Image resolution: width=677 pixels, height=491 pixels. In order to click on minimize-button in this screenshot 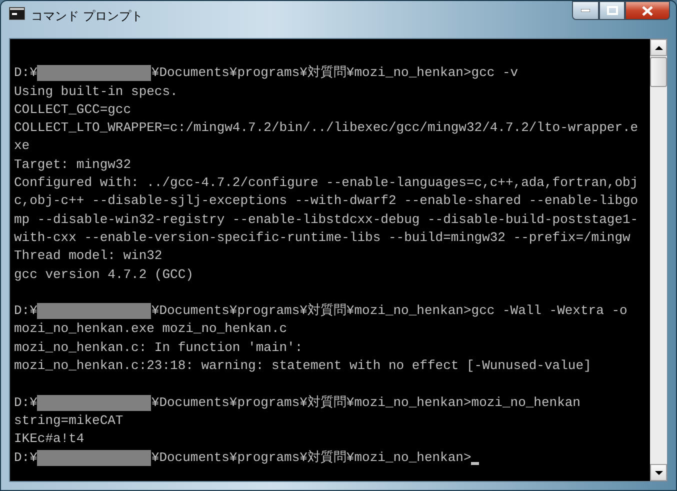, I will do `click(585, 10)`.